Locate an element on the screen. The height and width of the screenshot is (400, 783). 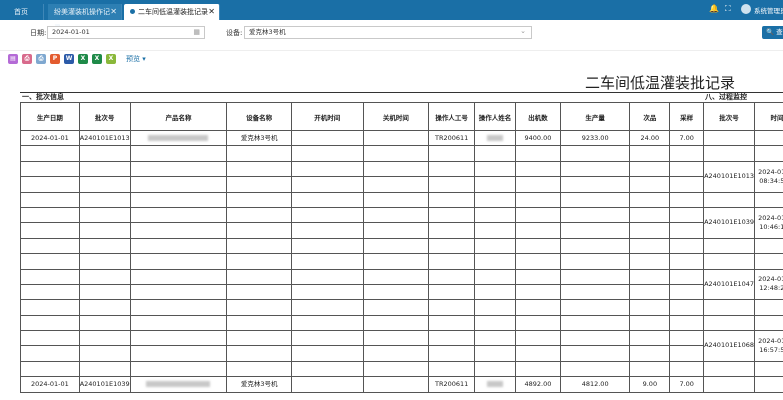
preview-menu: 预览 ▾ is located at coordinates (136, 59).